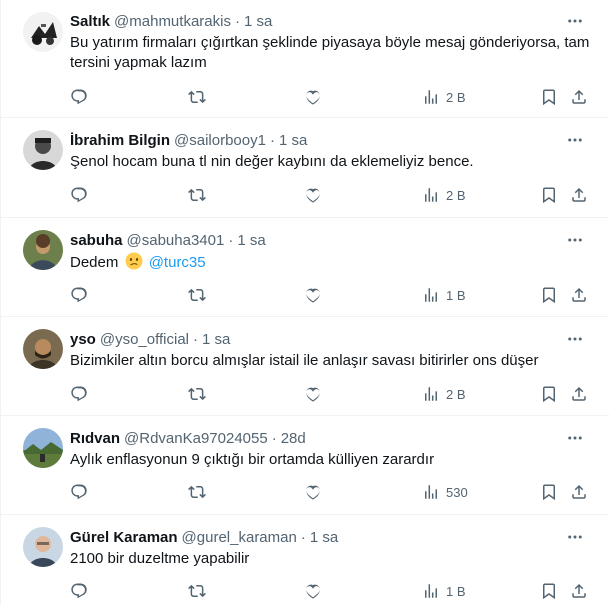  I want to click on author-name: Saltık, so click(90, 21).